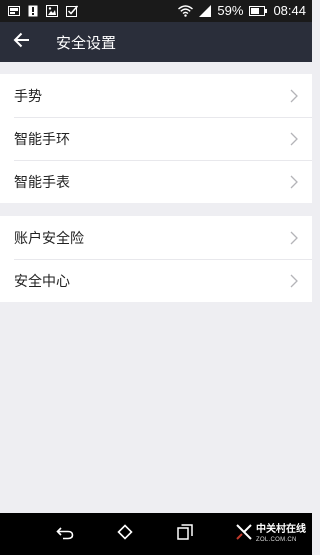 This screenshot has height=555, width=320. What do you see at coordinates (28, 96) in the screenshot?
I see `row-label: 手势` at bounding box center [28, 96].